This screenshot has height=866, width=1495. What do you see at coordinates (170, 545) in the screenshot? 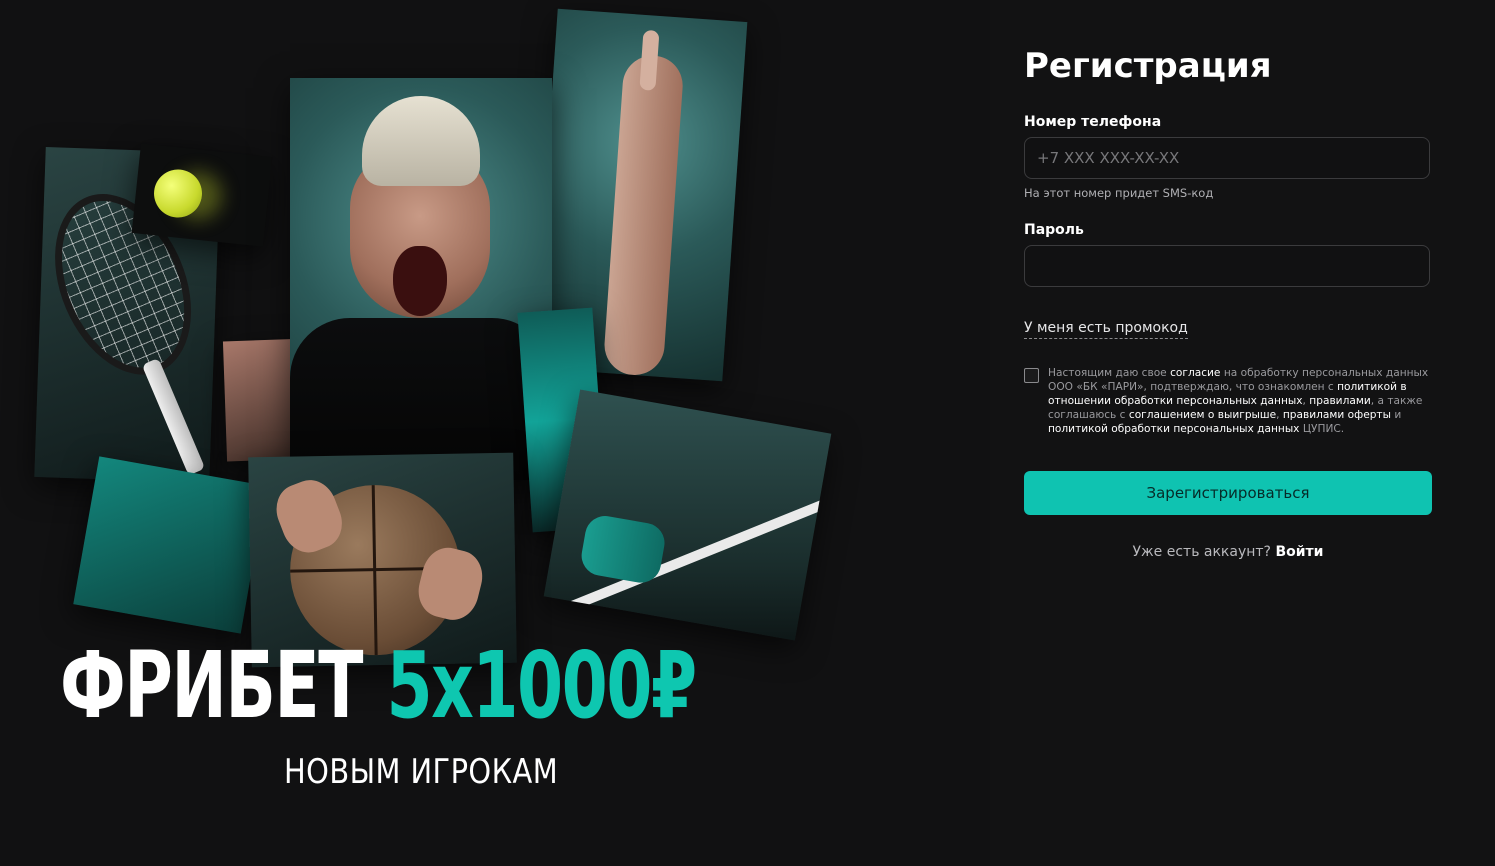
I see `jersey-strip-image` at bounding box center [170, 545].